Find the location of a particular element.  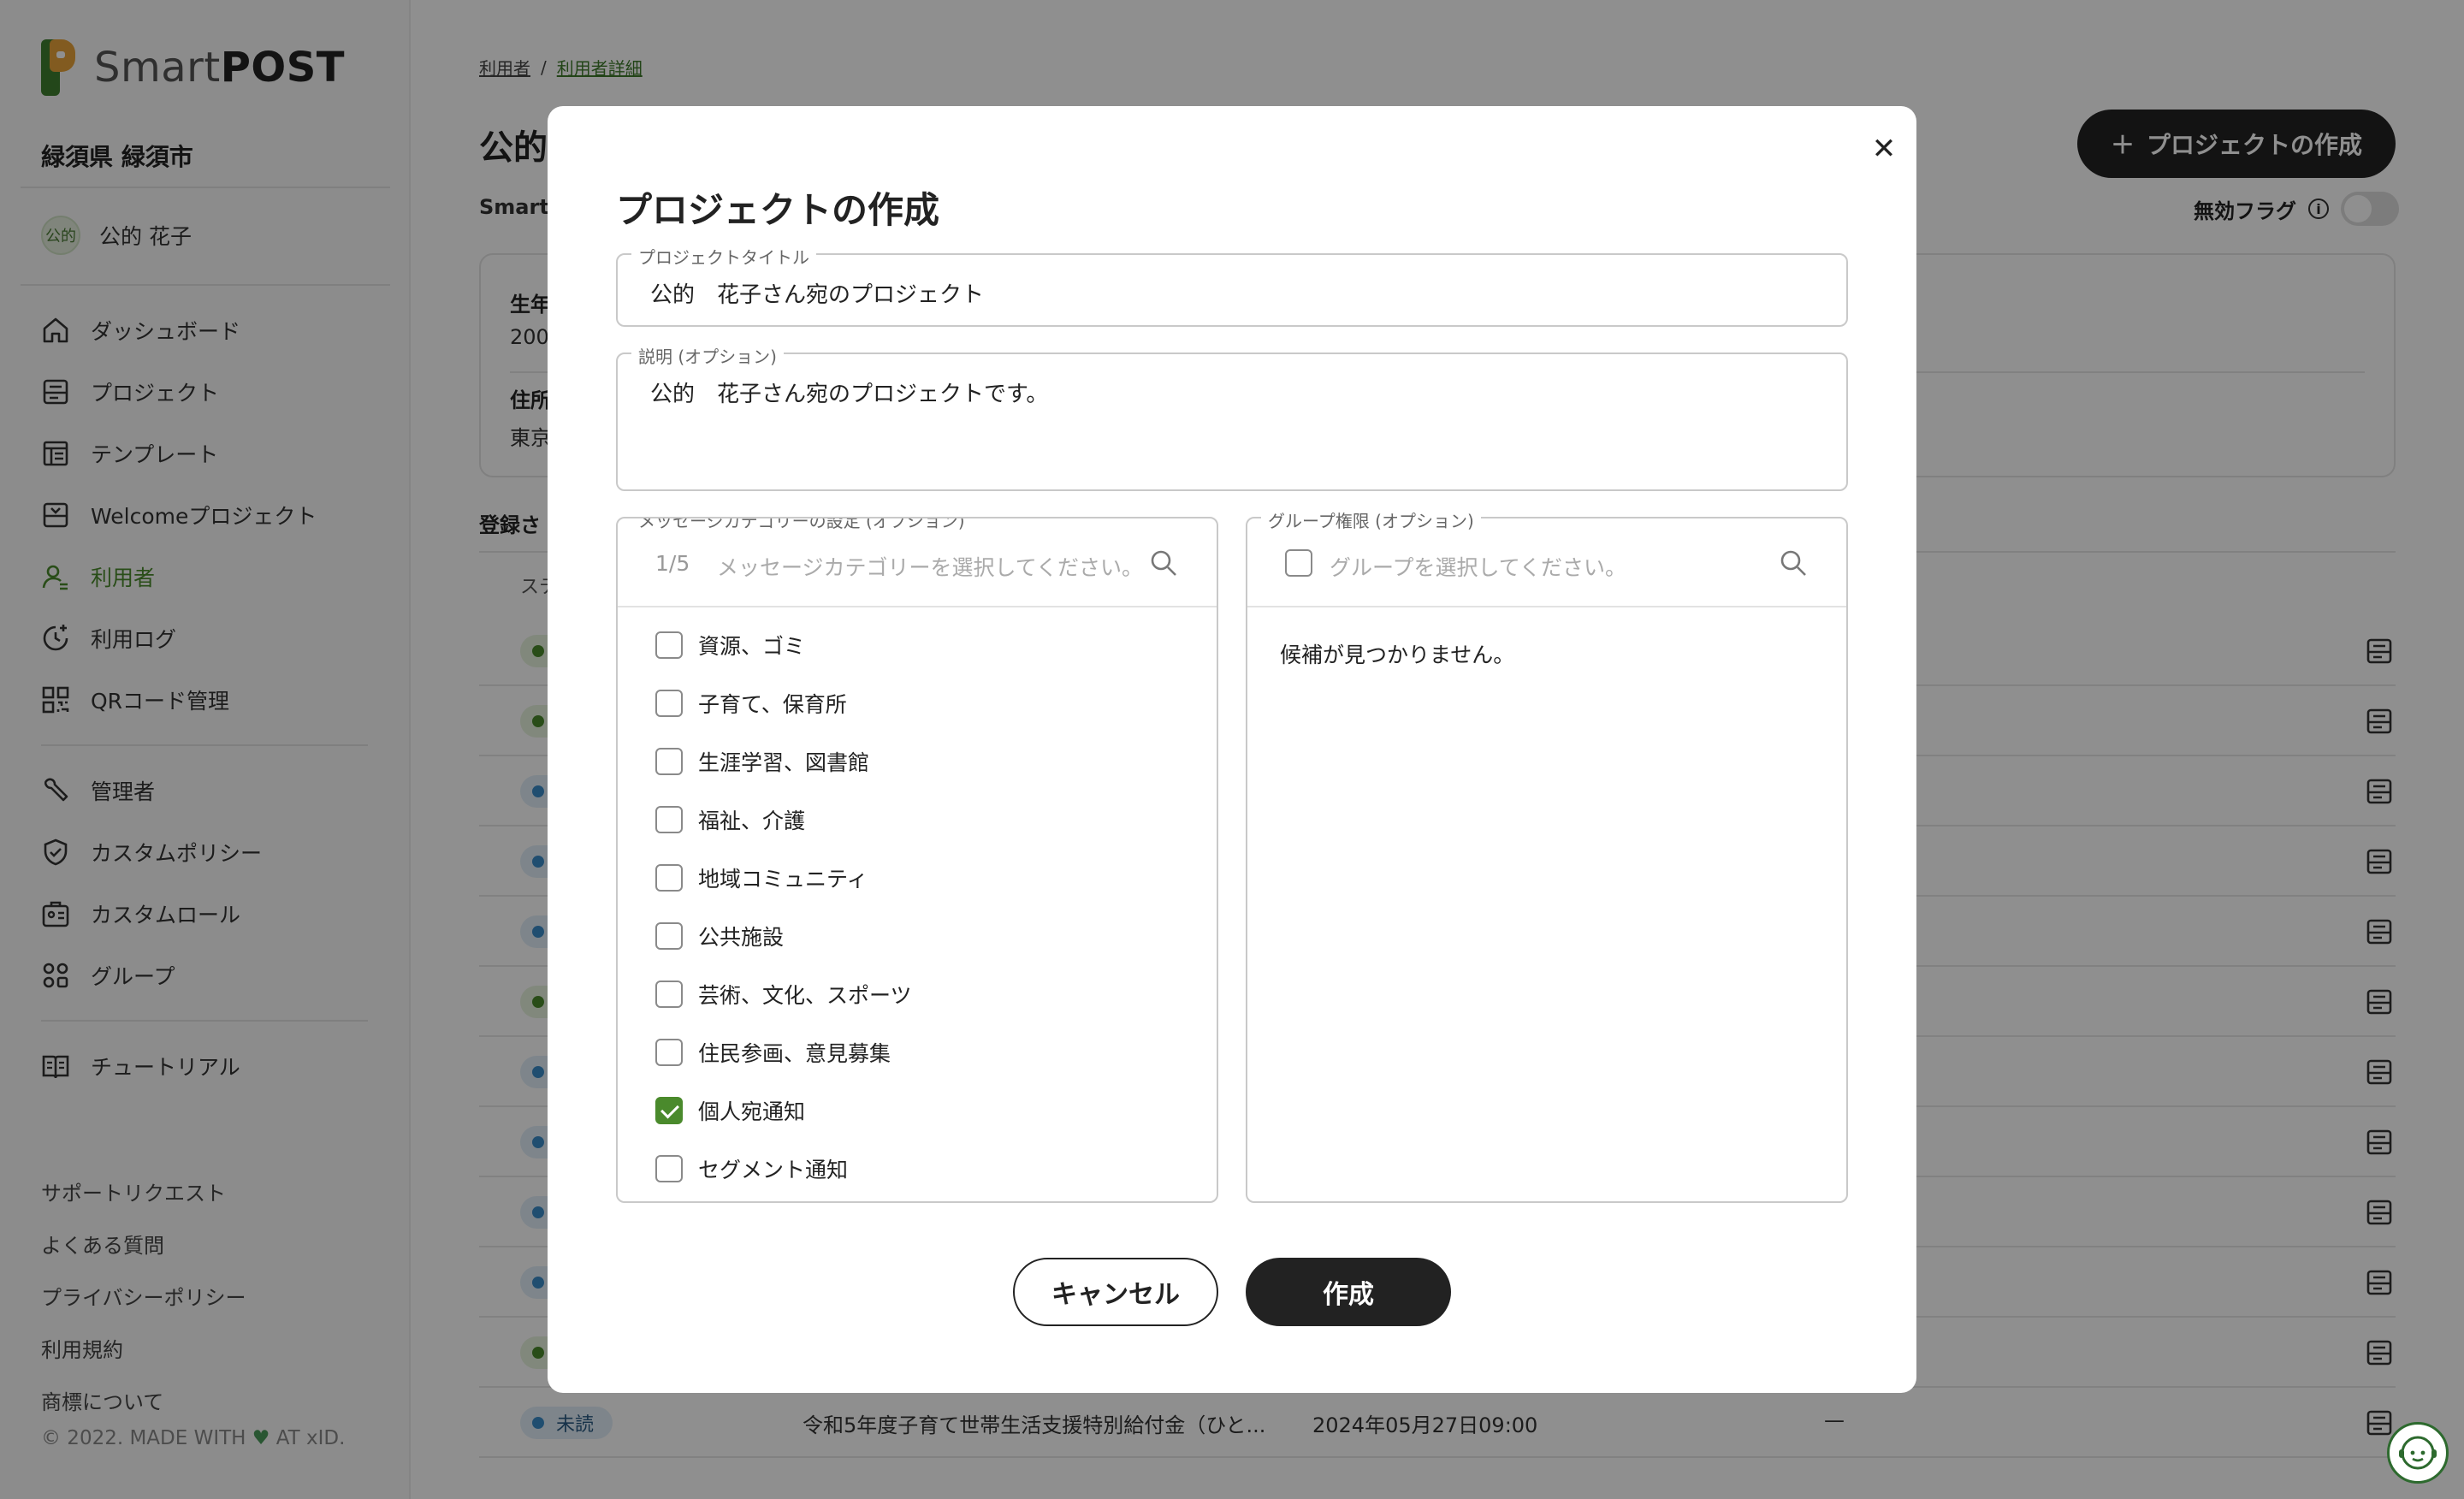

category-option: 公共施設 is located at coordinates (783, 936).